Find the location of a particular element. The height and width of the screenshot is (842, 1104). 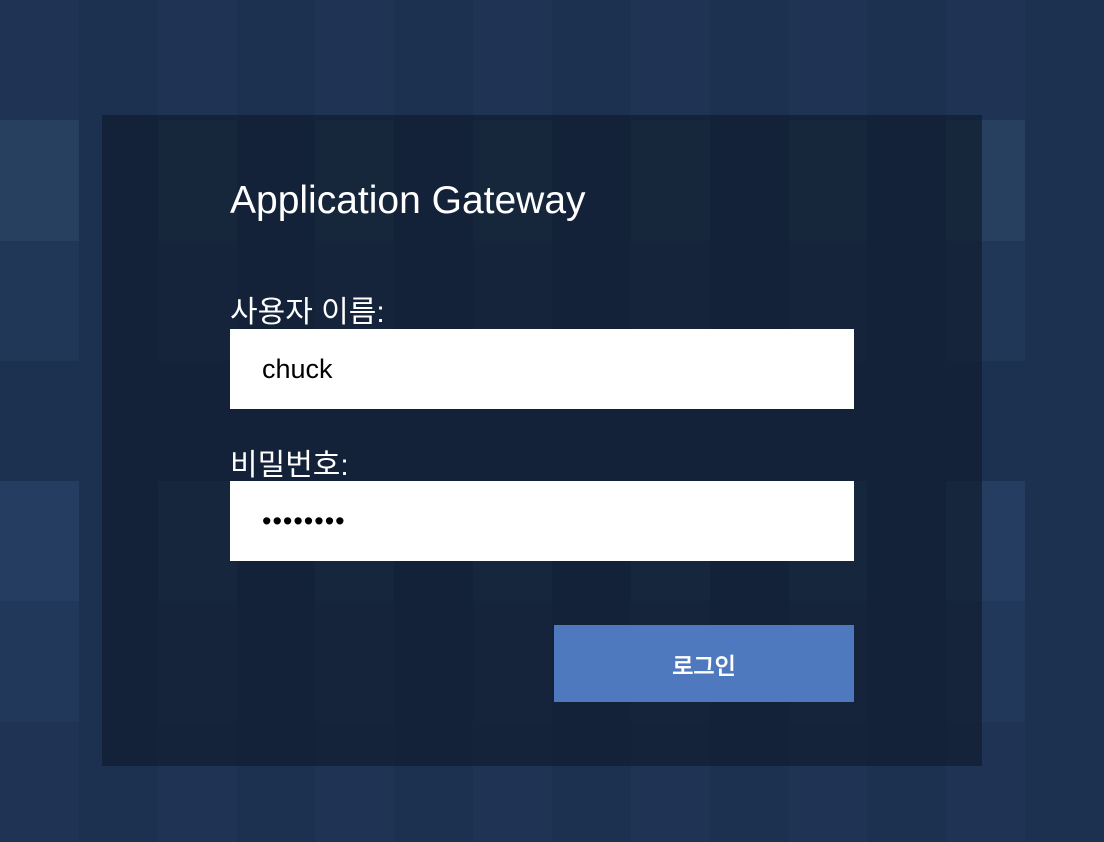

password-label: 비밀번호: is located at coordinates (289, 465).